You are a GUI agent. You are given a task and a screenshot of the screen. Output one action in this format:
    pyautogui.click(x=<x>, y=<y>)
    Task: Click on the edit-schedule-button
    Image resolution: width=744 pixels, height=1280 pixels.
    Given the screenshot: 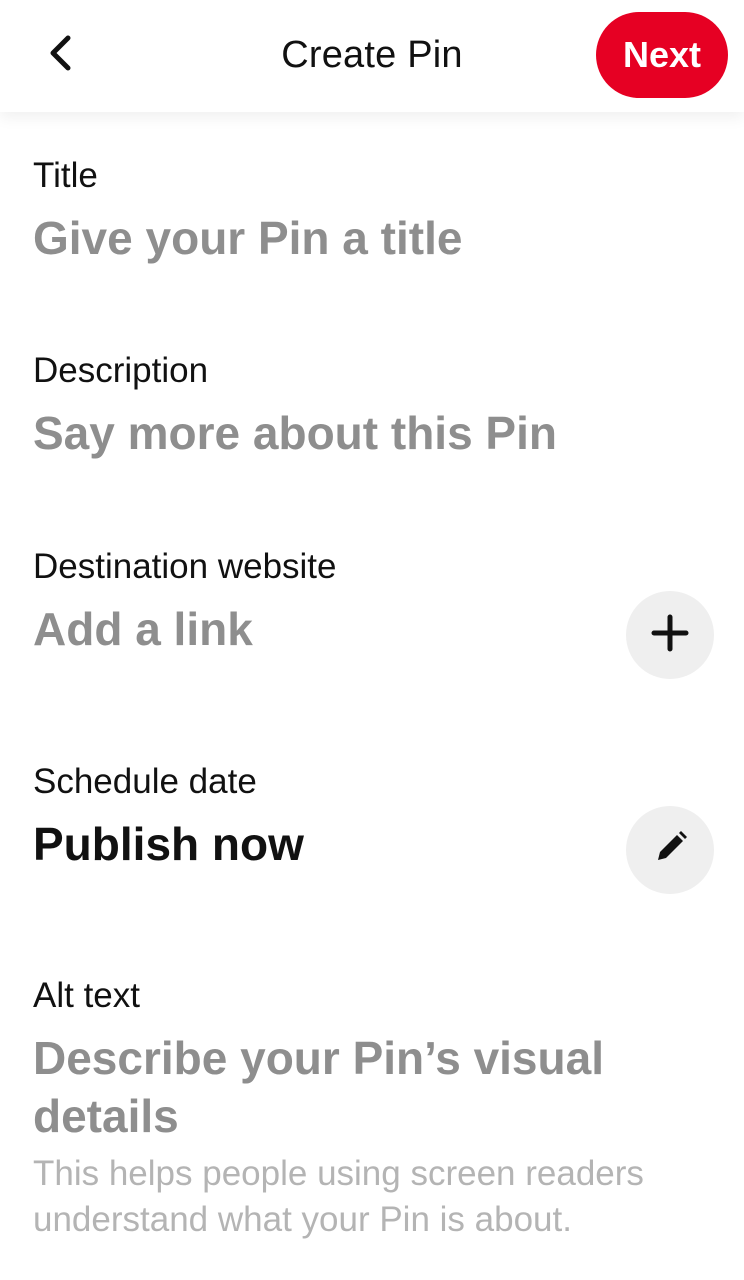 What is the action you would take?
    pyautogui.click(x=670, y=850)
    